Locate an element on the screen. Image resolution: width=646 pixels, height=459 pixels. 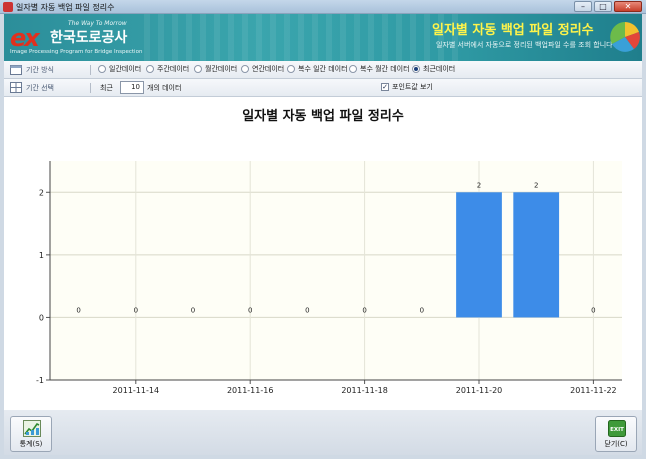
window-title: 일자별 자동 백업 파일 정리수 is located at coordinates (65, 7).